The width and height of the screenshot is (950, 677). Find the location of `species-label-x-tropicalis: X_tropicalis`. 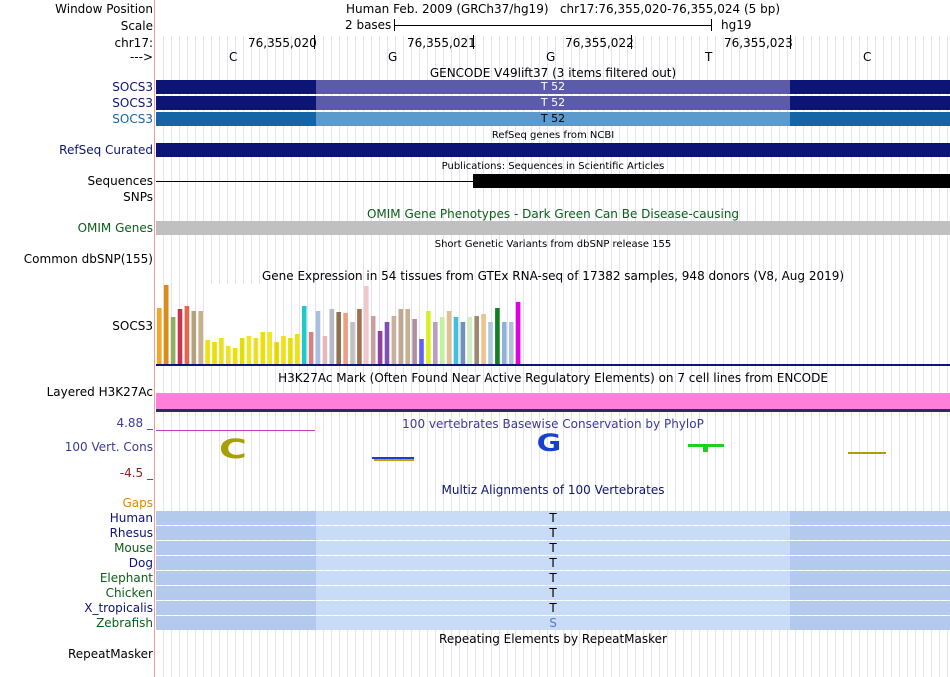

species-label-x-tropicalis: X_tropicalis is located at coordinates (118, 608).